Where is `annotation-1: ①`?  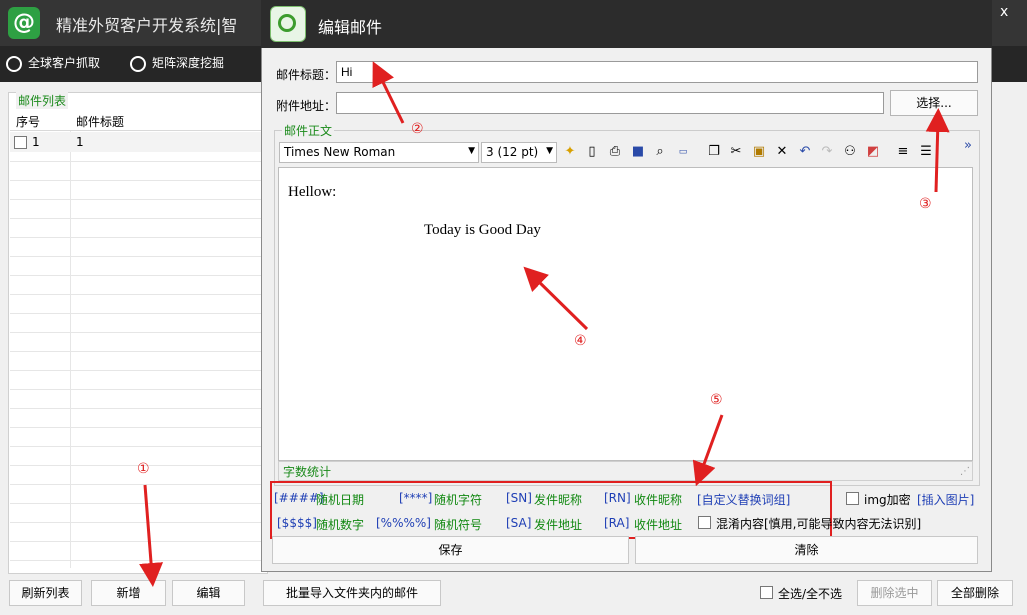
annotation-1: ① is located at coordinates (143, 469).